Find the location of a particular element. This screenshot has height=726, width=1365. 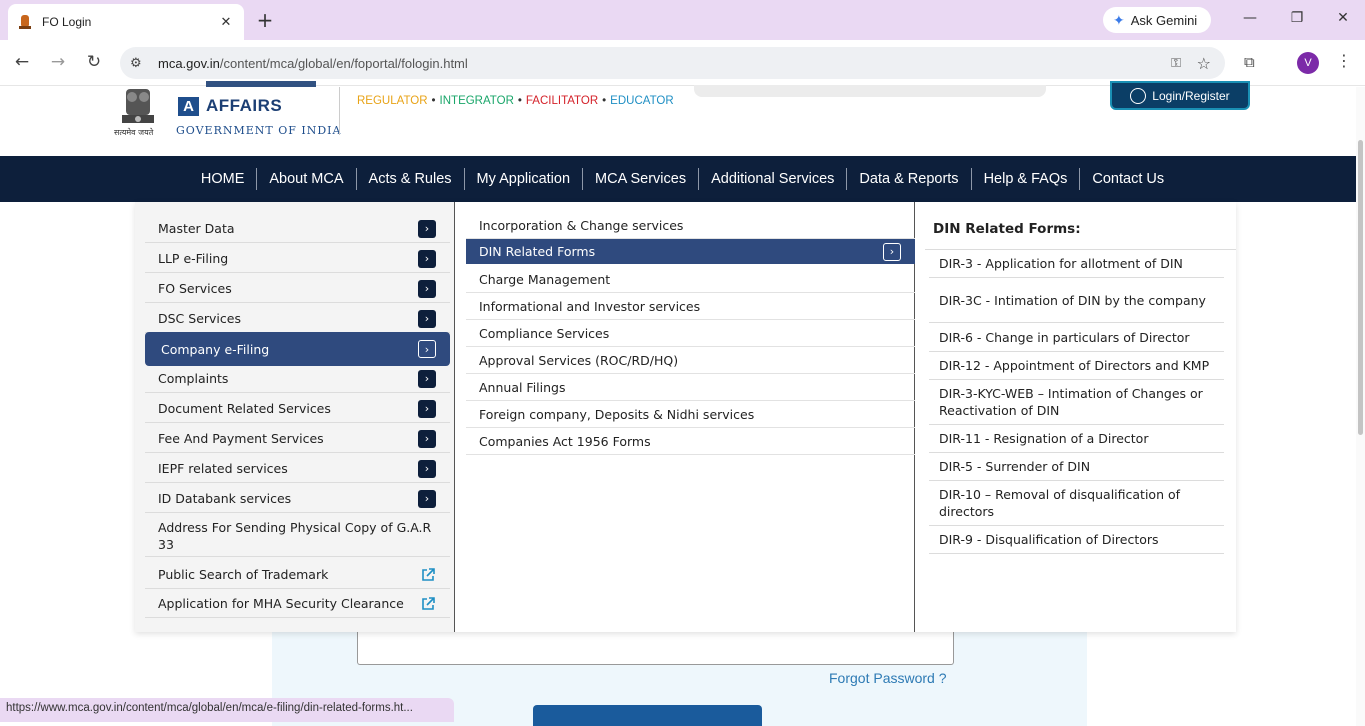

tagline-word: INTEGRATOR is located at coordinates (476, 101).